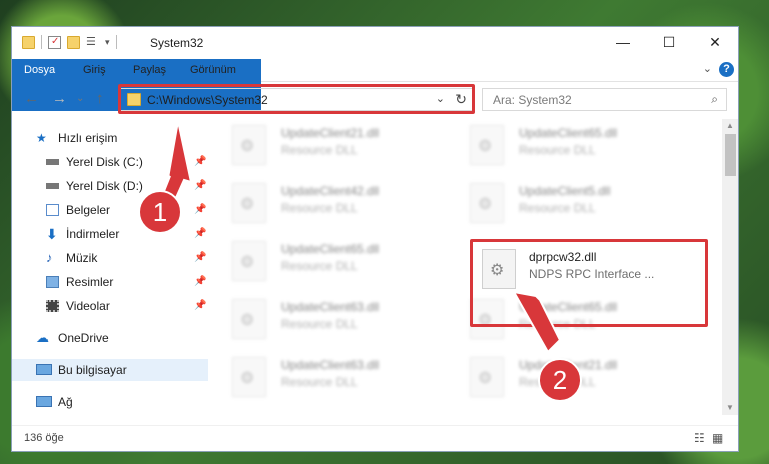 This screenshot has width=769, height=464. Describe the element at coordinates (110, 258) in the screenshot. I see `sidebar-item-music: ♪ Müzik 📌` at that location.